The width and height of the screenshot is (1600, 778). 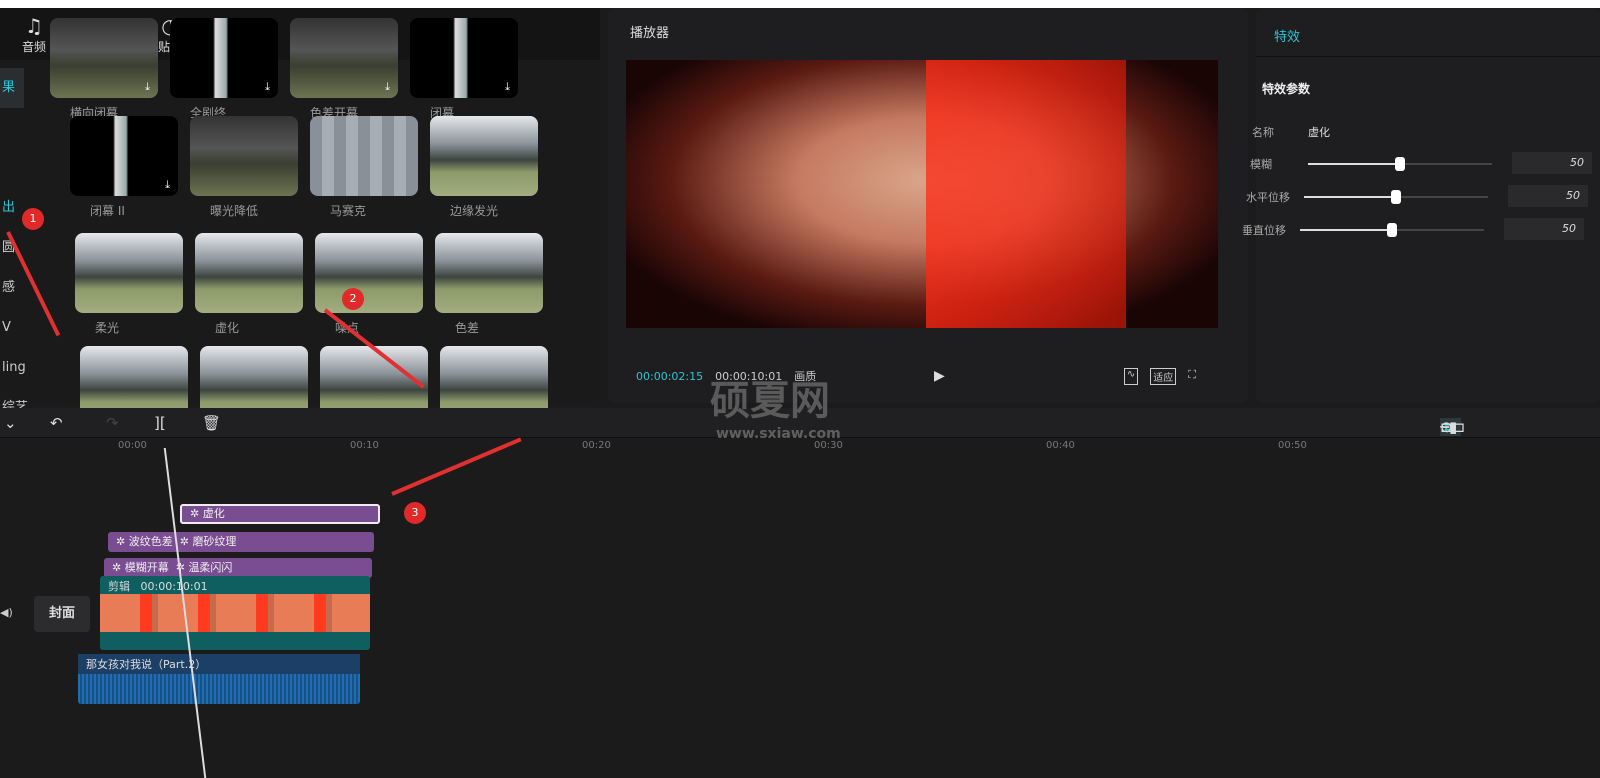 What do you see at coordinates (650, 33) in the screenshot?
I see `player-title: 播放器` at bounding box center [650, 33].